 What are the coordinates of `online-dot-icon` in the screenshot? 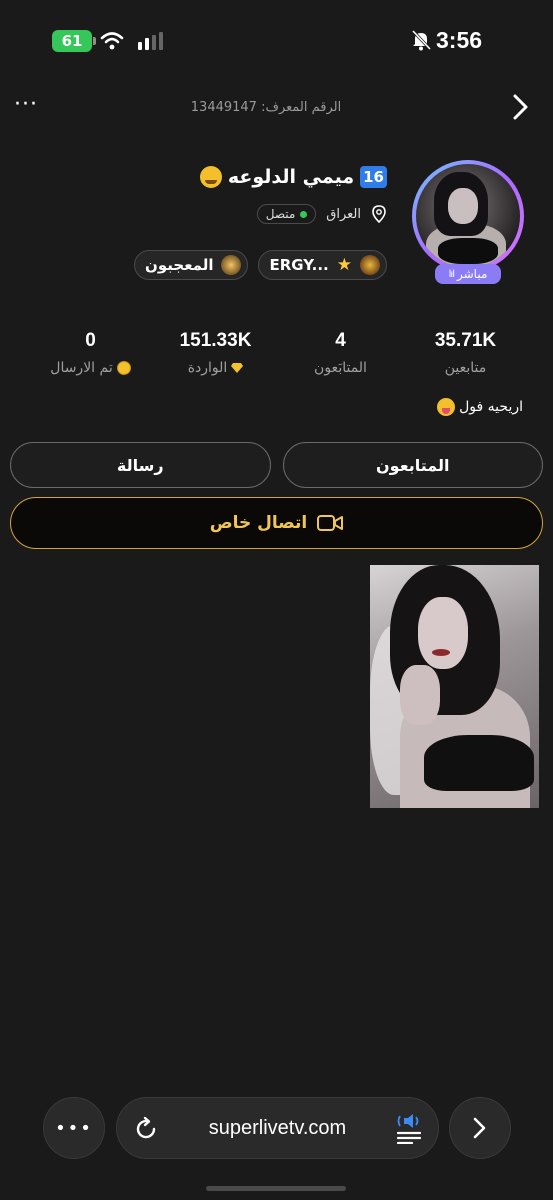 It's located at (304, 214).